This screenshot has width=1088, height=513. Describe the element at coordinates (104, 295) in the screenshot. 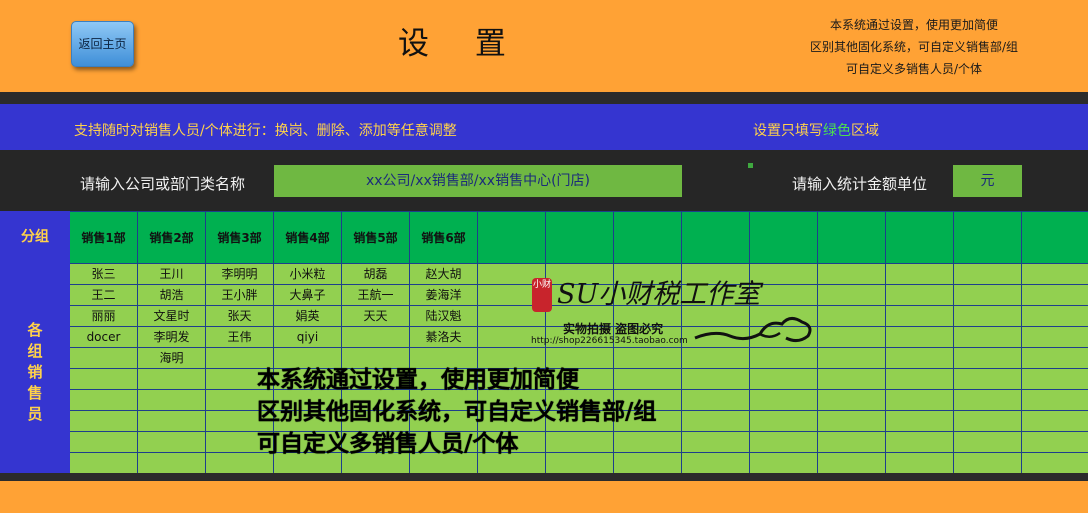

I see `staff-cell: 王二` at that location.